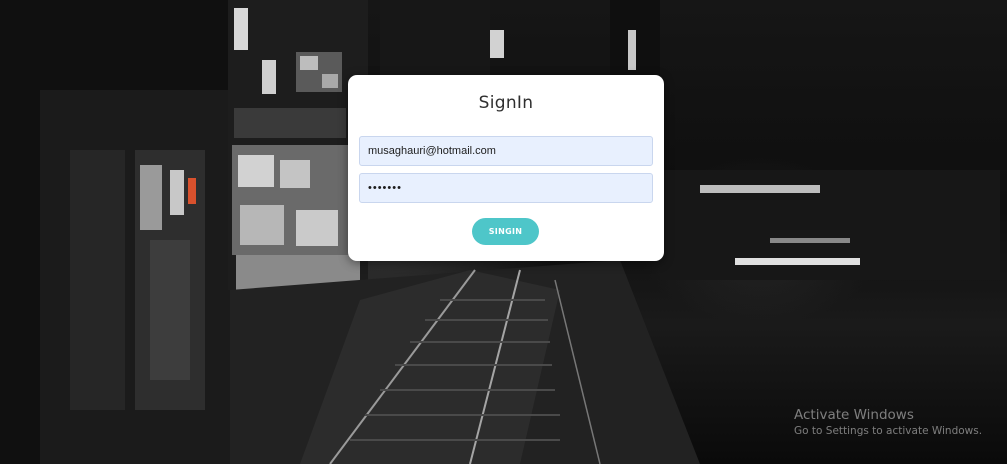 The width and height of the screenshot is (1007, 464). What do you see at coordinates (505, 231) in the screenshot?
I see `signin-button: SINGIN` at bounding box center [505, 231].